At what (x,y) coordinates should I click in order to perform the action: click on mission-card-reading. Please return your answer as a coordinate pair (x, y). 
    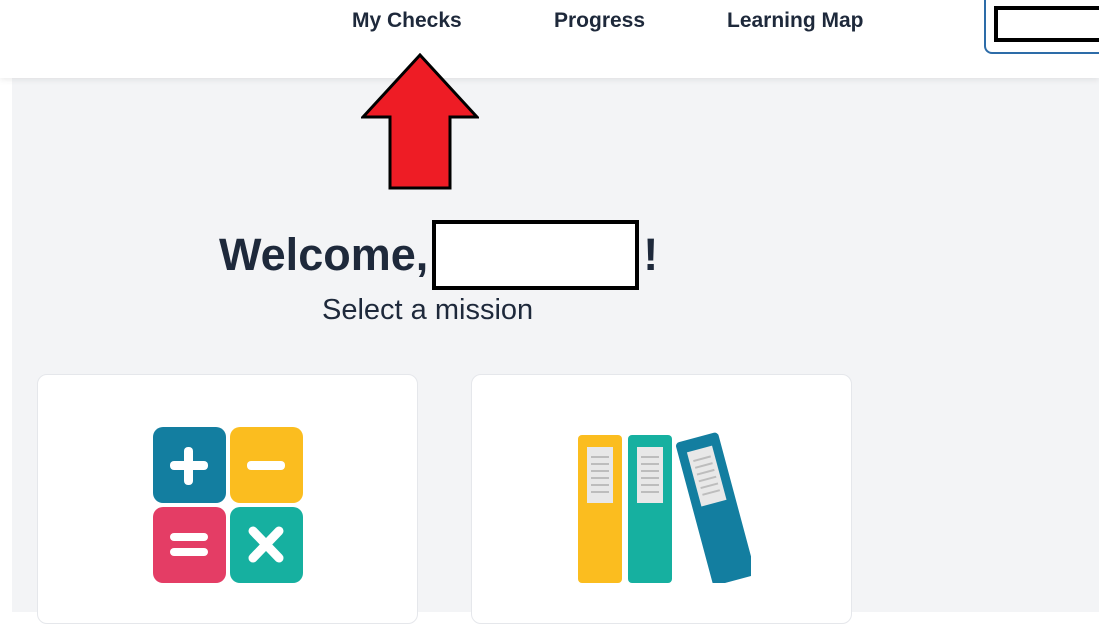
    Looking at the image, I should click on (661, 499).